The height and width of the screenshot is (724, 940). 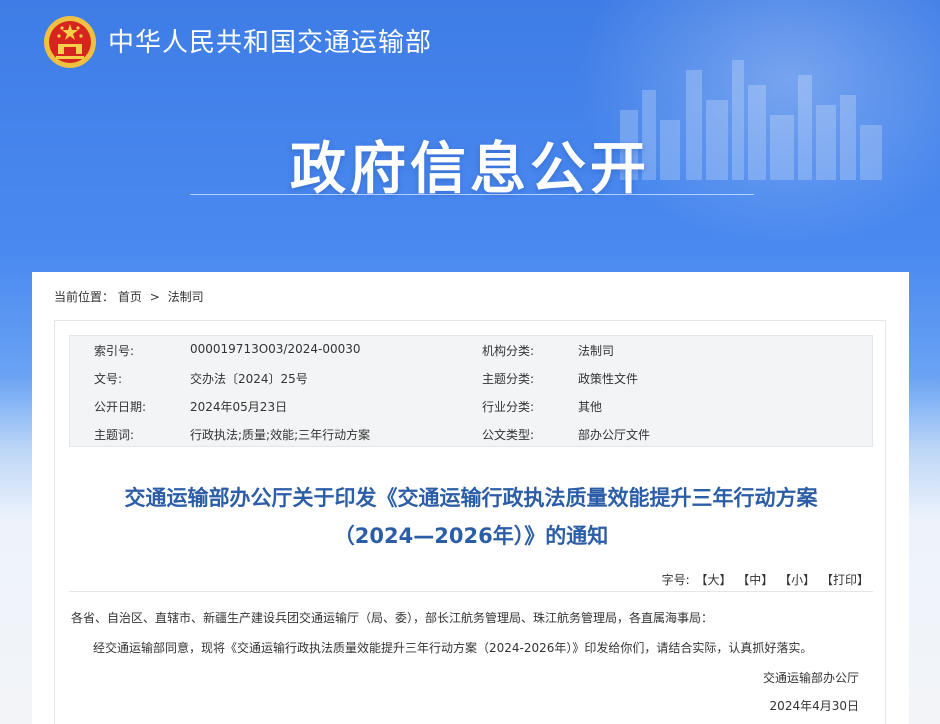 What do you see at coordinates (70, 42) in the screenshot?
I see `national-emblem-icon` at bounding box center [70, 42].